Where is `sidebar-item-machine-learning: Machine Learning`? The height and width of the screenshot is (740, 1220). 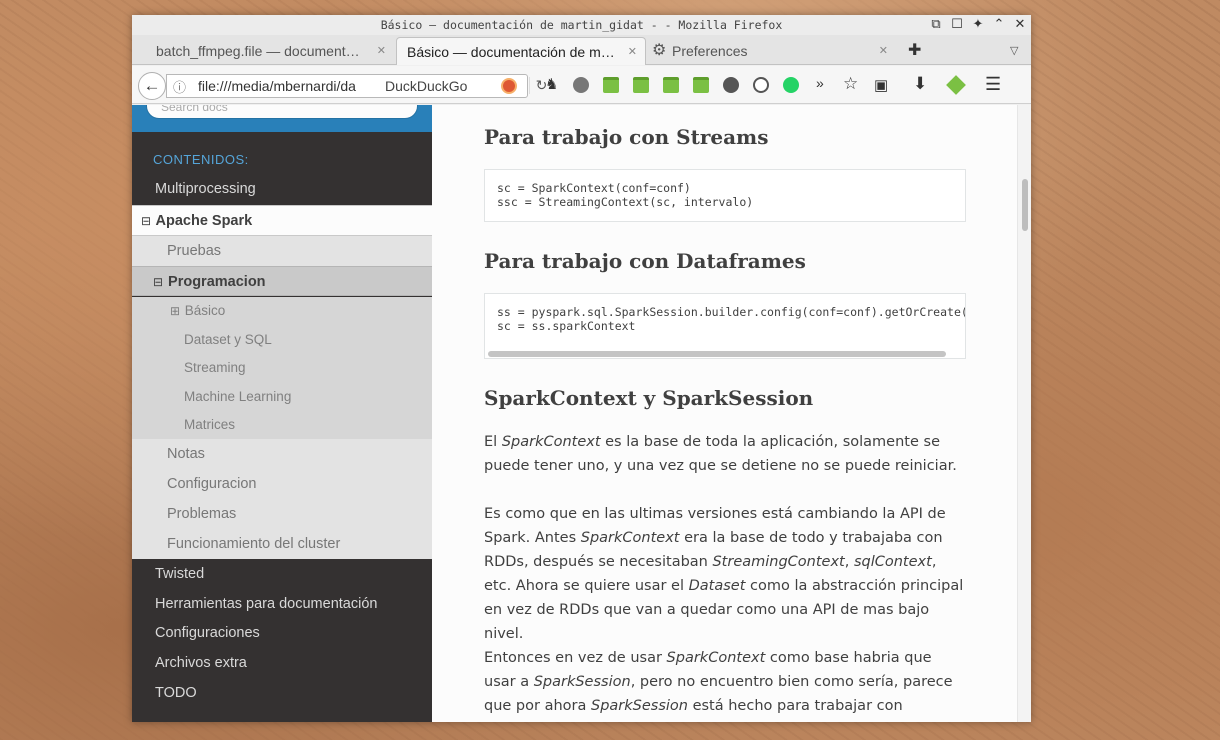 sidebar-item-machine-learning: Machine Learning is located at coordinates (282, 396).